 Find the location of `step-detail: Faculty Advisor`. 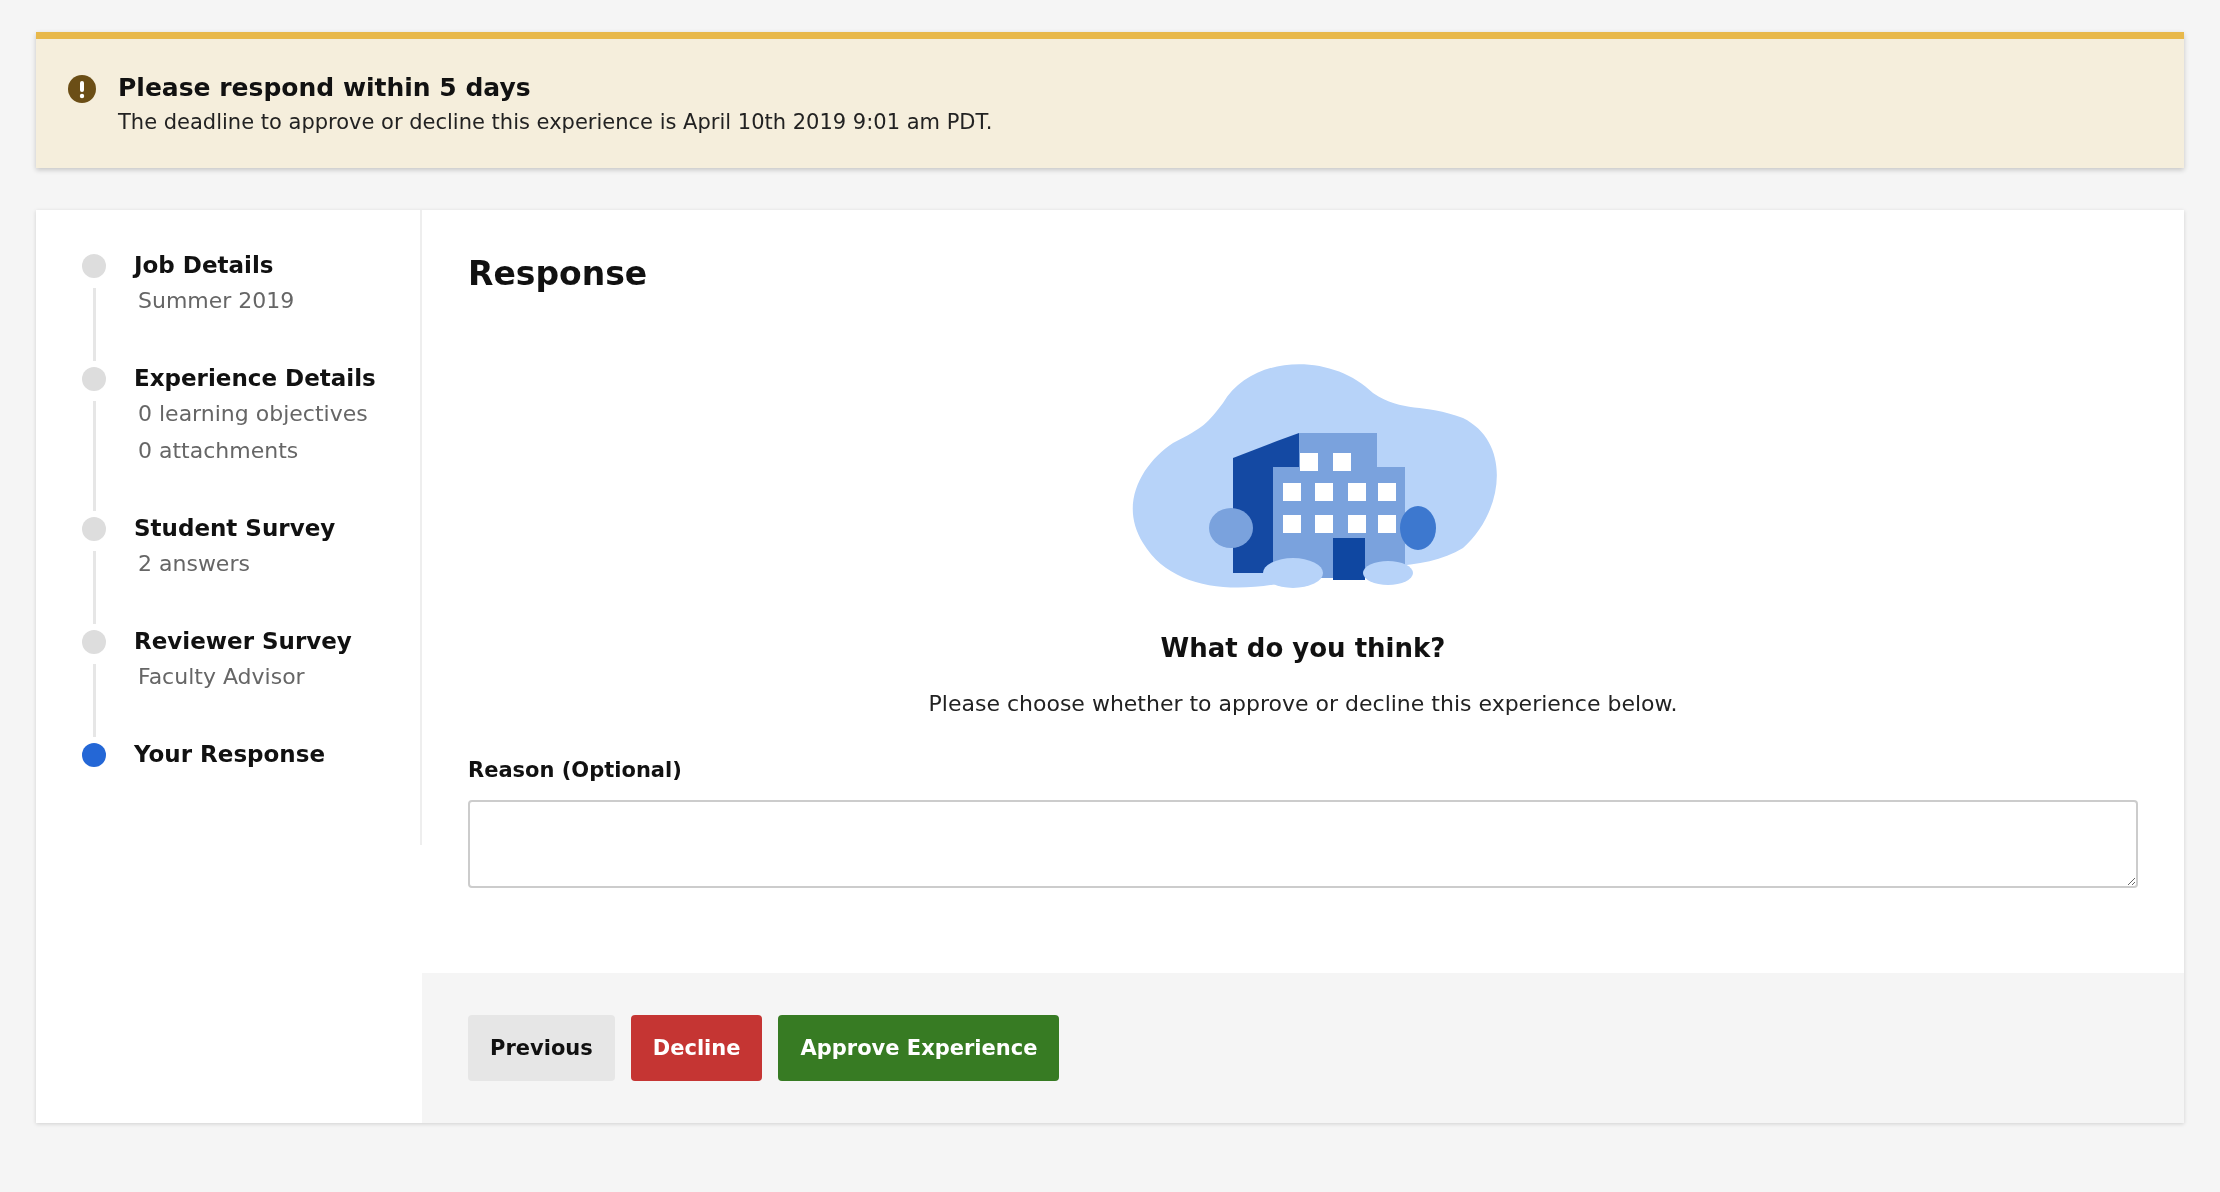

step-detail: Faculty Advisor is located at coordinates (222, 676).